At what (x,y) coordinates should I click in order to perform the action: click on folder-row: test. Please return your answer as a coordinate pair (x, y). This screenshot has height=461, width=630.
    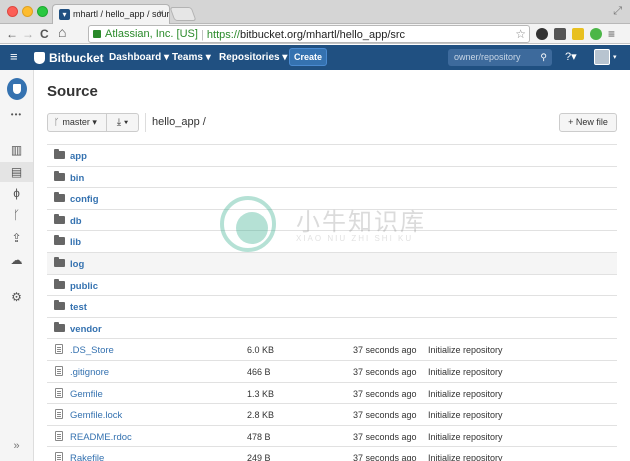
    Looking at the image, I should click on (332, 306).